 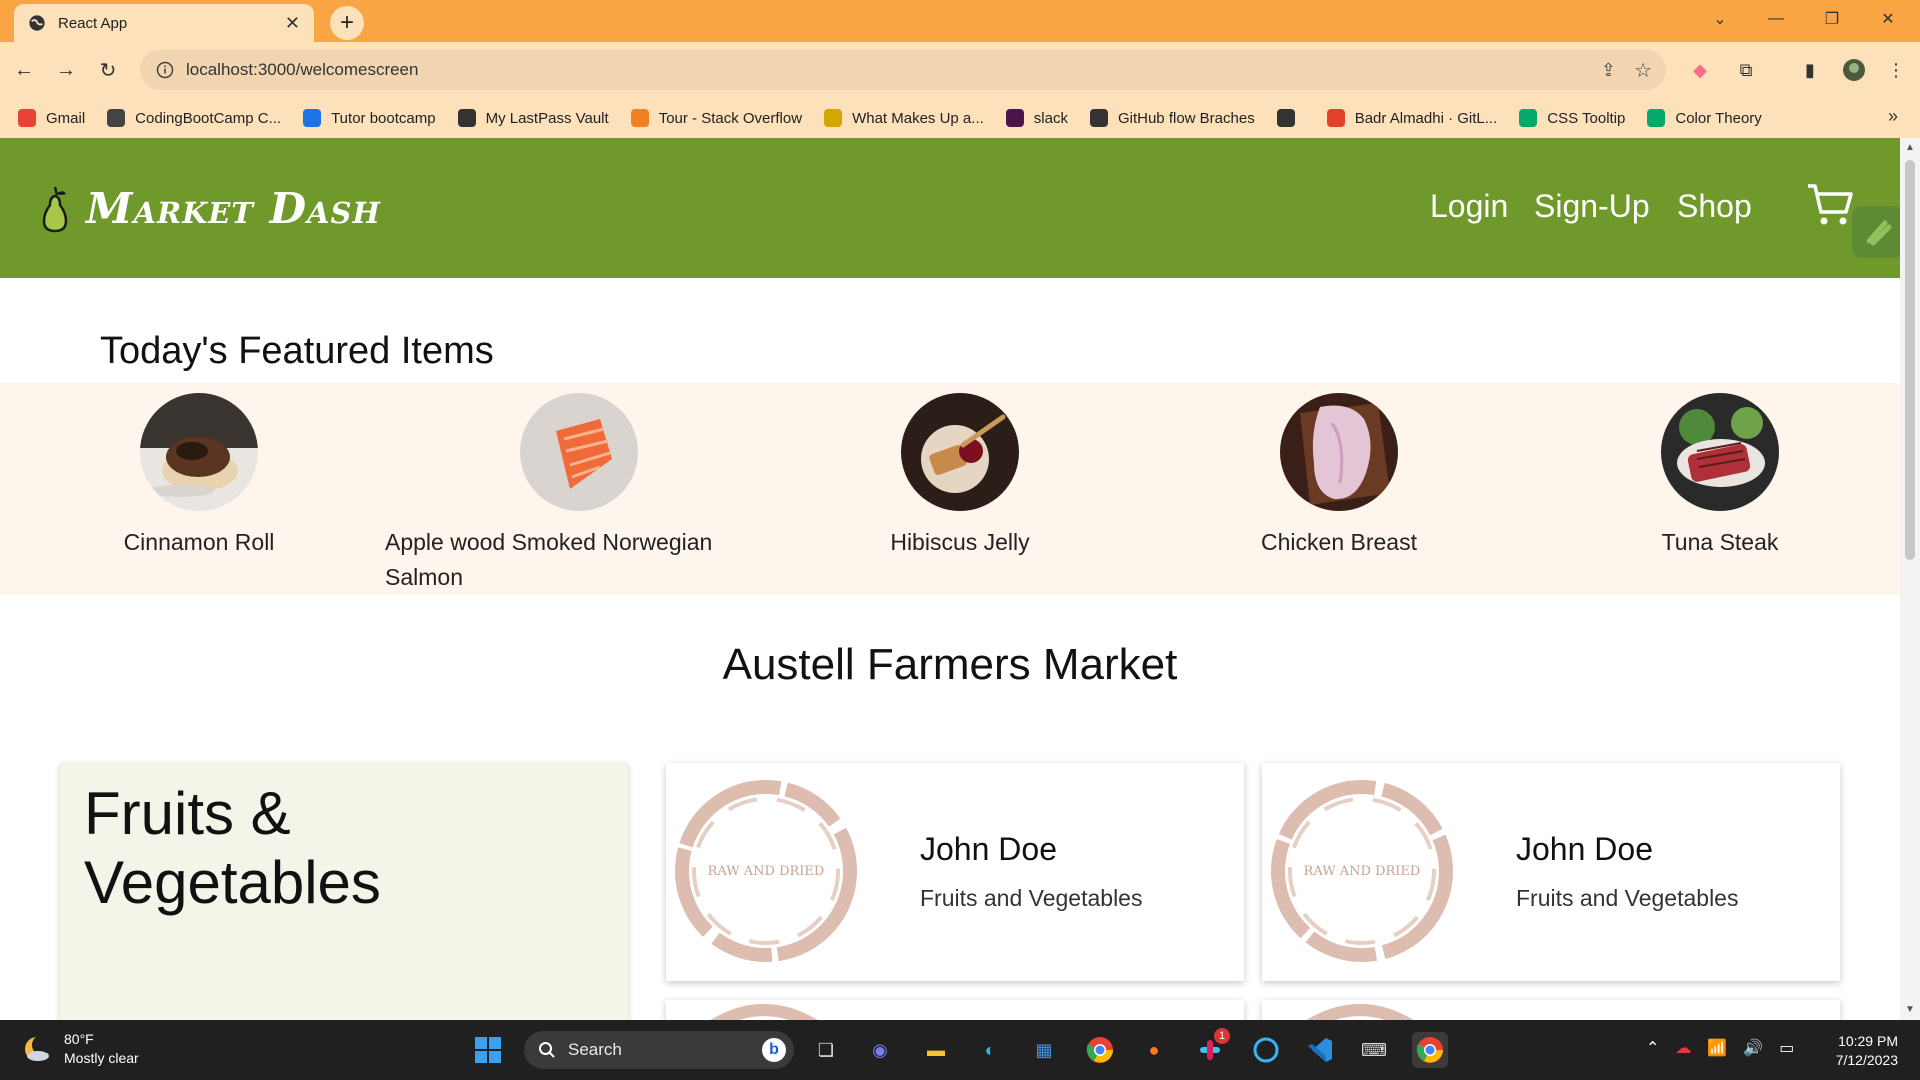 What do you see at coordinates (1211, 1048) in the screenshot?
I see `slack-taskbar-icon: 1` at bounding box center [1211, 1048].